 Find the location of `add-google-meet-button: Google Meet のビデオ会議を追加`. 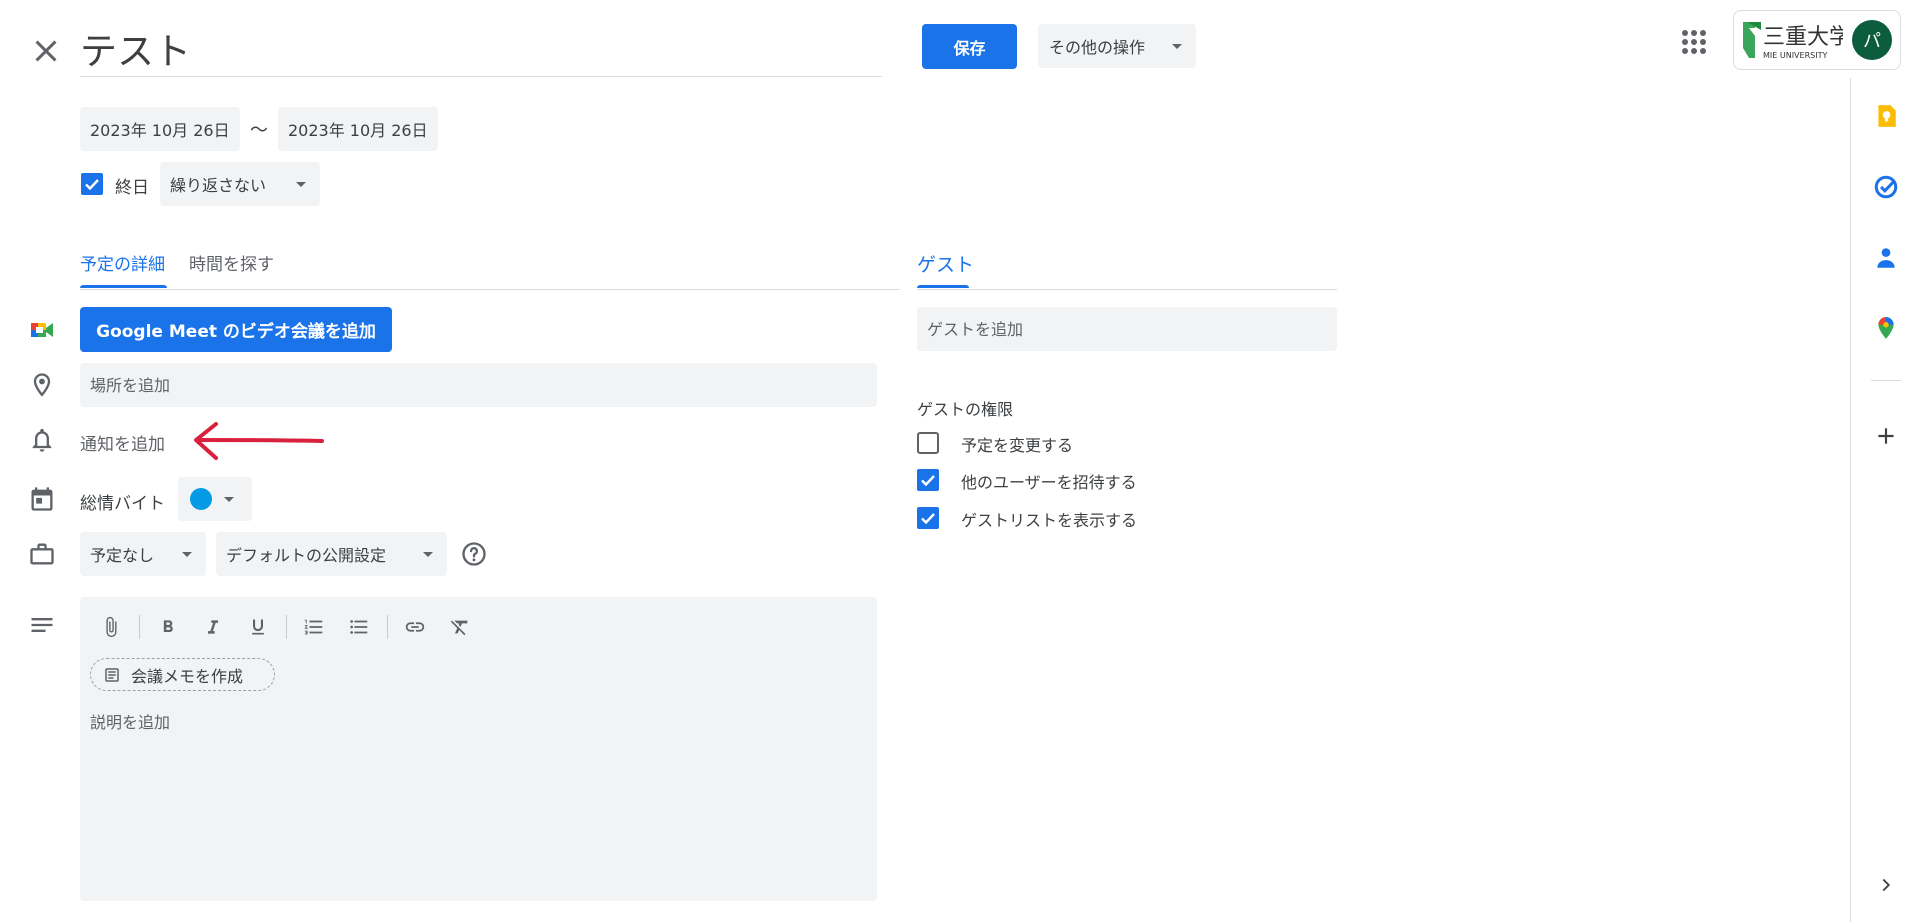

add-google-meet-button: Google Meet のビデオ会議を追加 is located at coordinates (236, 329).